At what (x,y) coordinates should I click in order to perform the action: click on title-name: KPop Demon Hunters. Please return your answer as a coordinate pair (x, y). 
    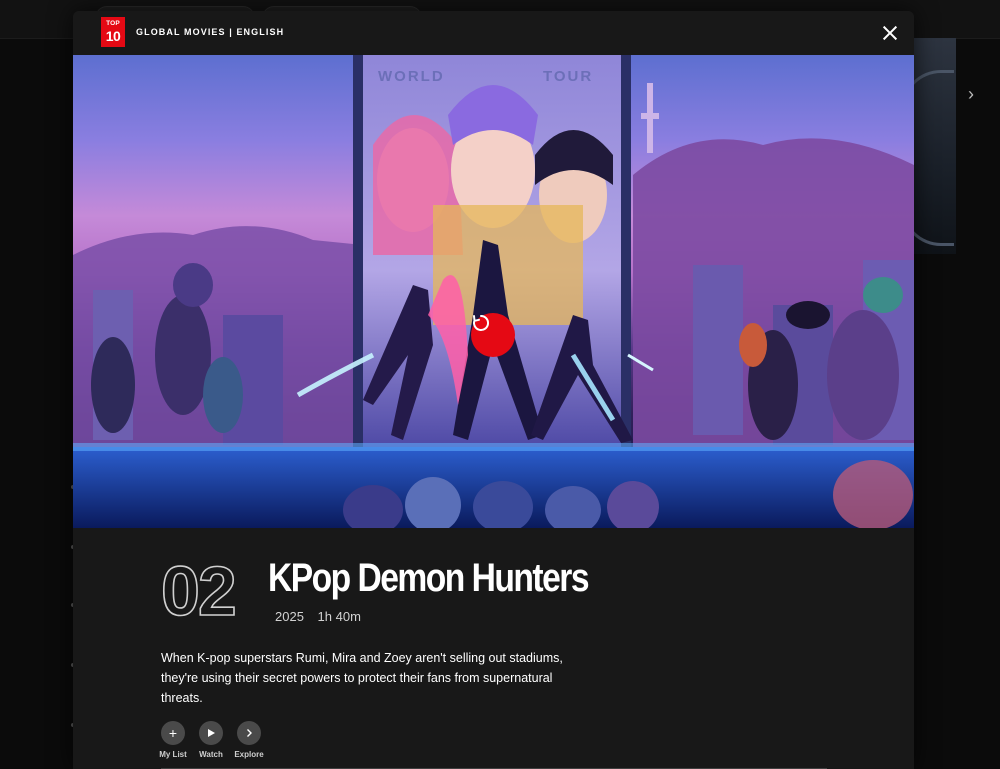
    Looking at the image, I should click on (429, 578).